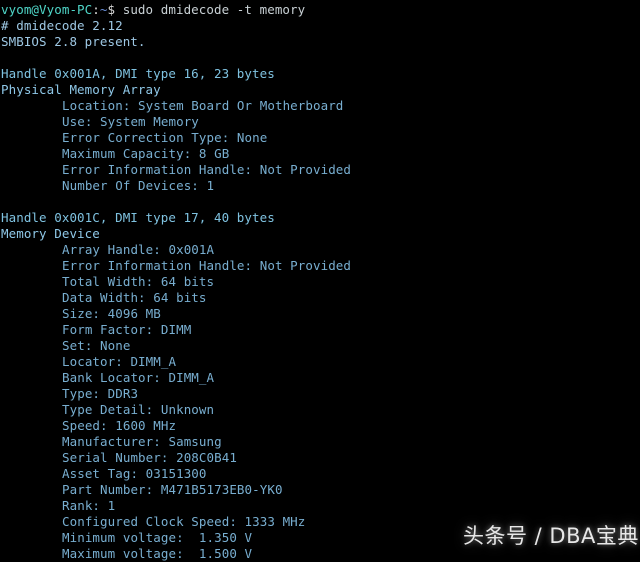  Describe the element at coordinates (138, 185) in the screenshot. I see `field-line: Number Of Devices: 1` at that location.